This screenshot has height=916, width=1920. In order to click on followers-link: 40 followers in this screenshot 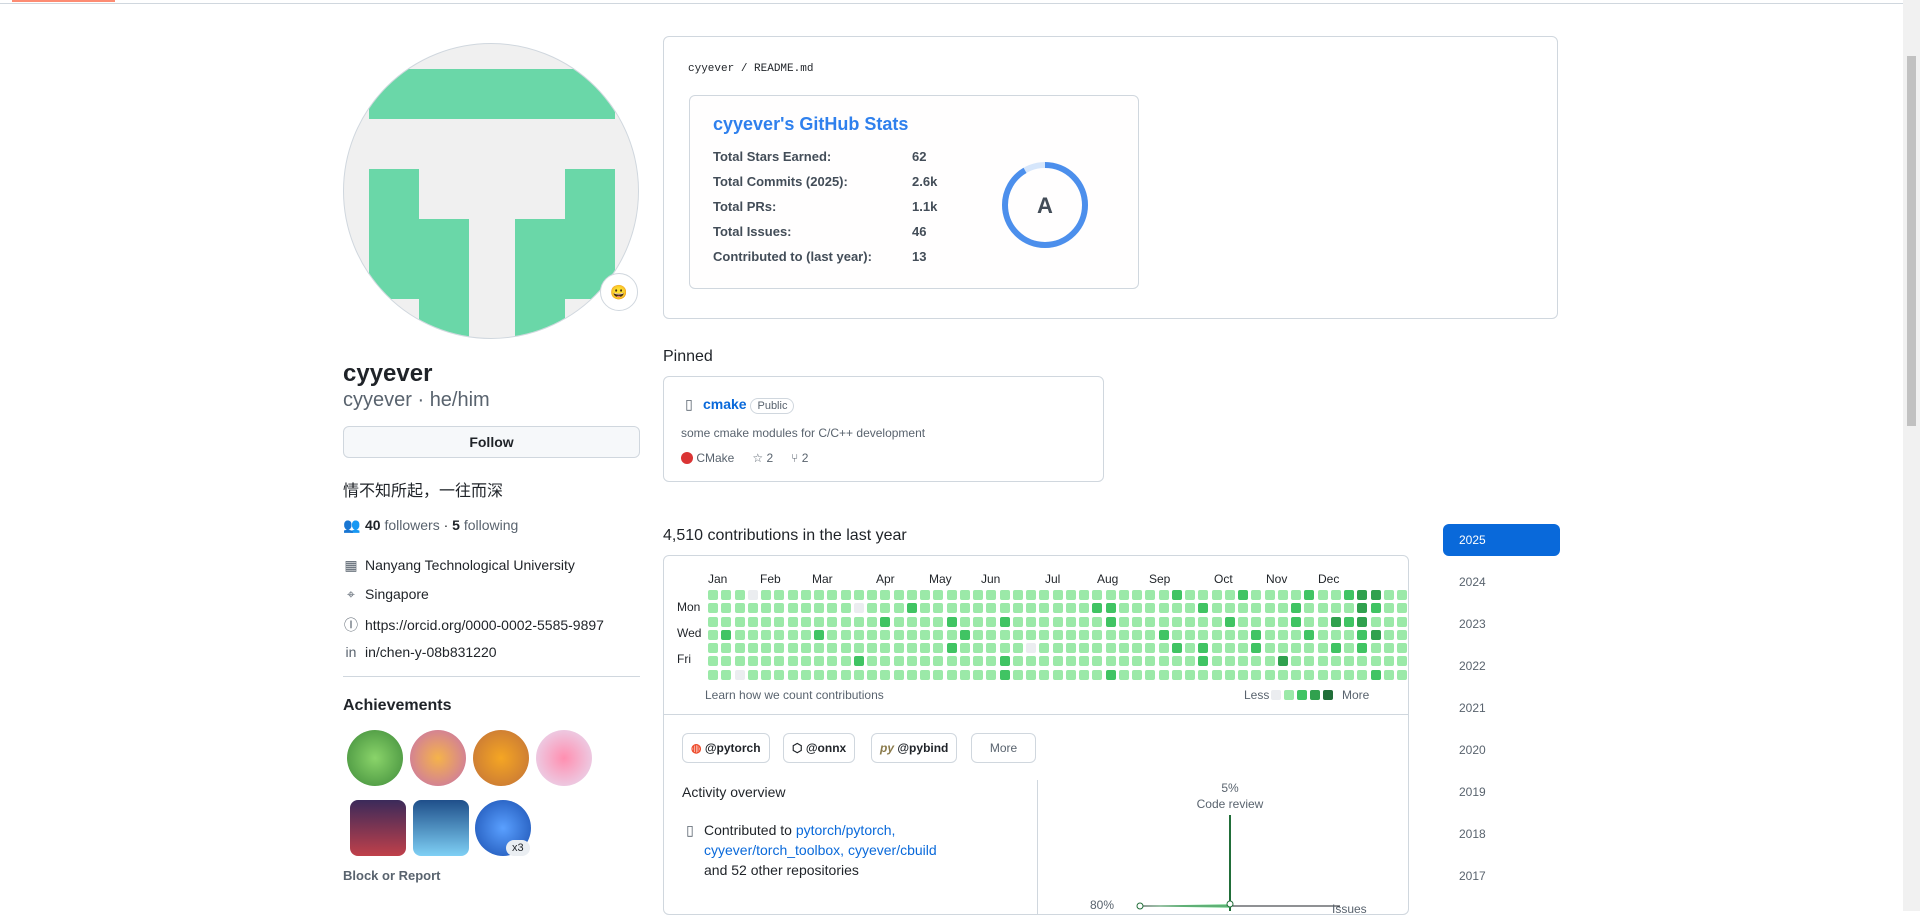, I will do `click(402, 525)`.